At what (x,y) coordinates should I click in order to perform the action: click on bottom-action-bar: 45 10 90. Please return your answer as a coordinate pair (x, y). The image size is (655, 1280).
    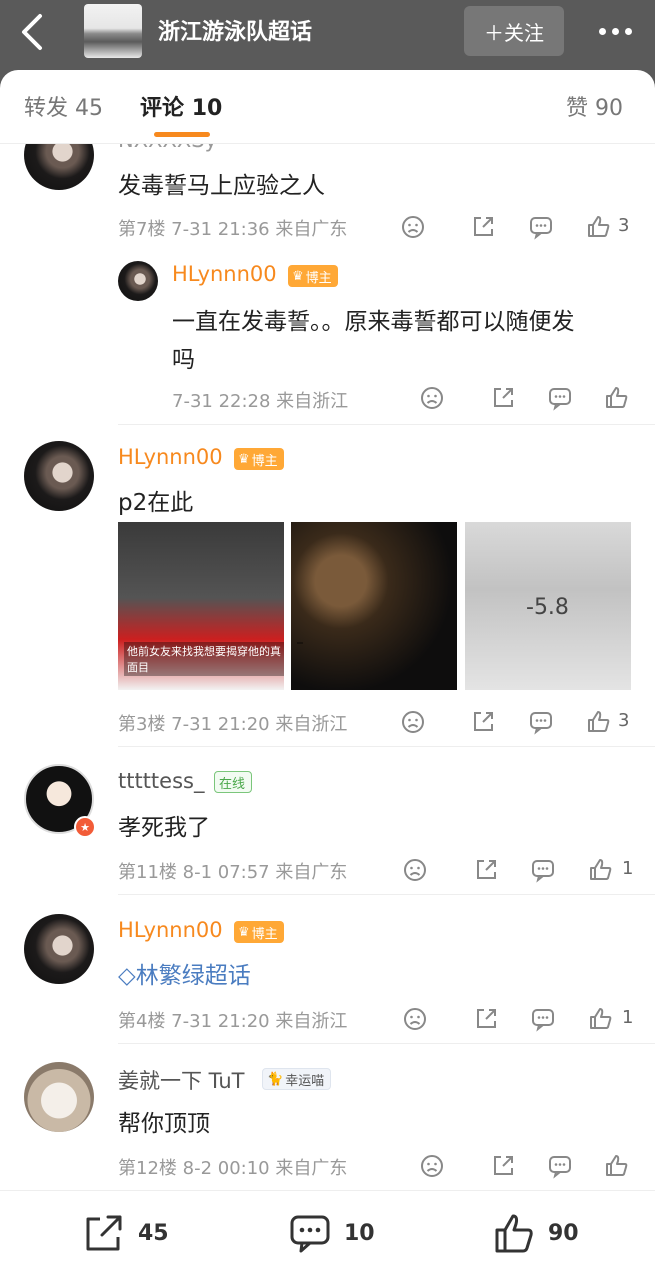
    Looking at the image, I should click on (327, 1235).